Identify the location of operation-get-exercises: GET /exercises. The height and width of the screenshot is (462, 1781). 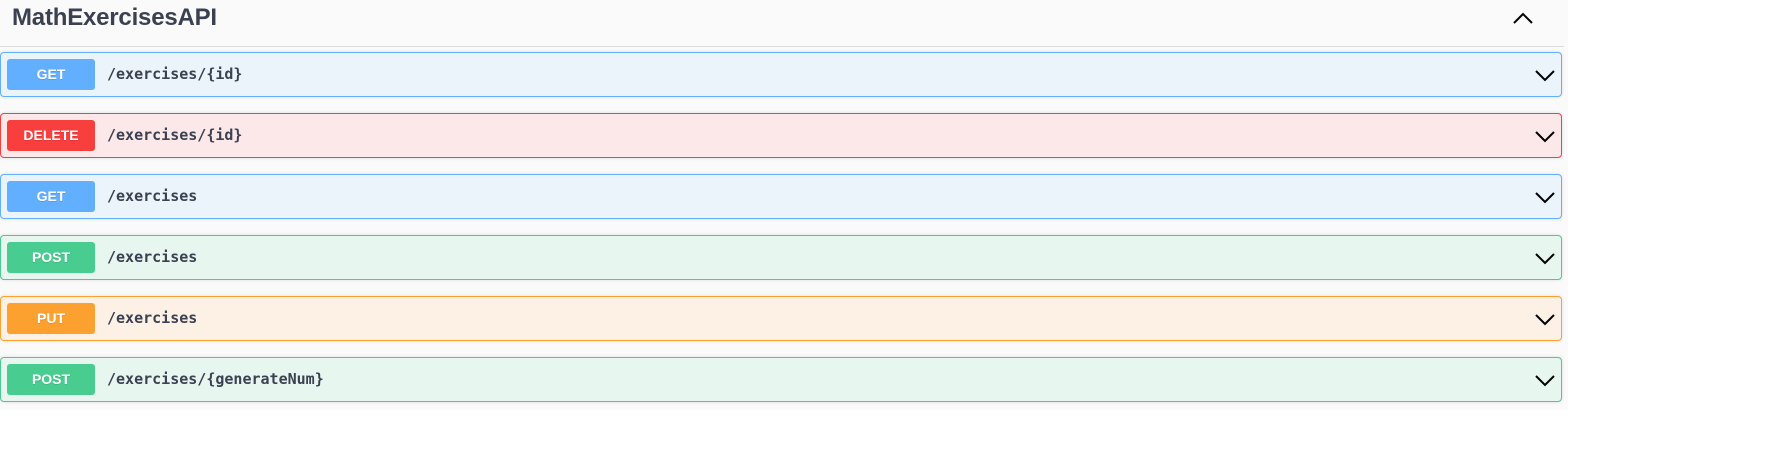
(781, 196).